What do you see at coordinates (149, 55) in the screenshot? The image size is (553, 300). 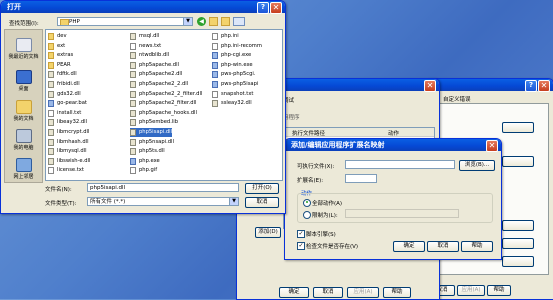 I see `file-item: ntwdblib.dll` at bounding box center [149, 55].